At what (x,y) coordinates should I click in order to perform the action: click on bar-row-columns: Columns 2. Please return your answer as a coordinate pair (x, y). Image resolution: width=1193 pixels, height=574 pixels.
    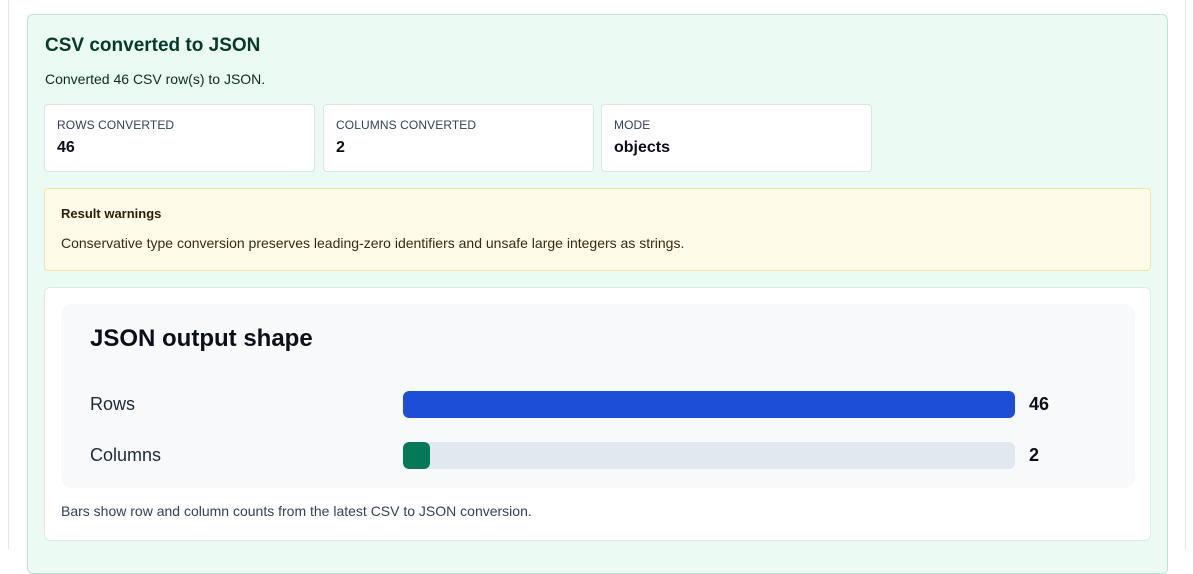
    Looking at the image, I should click on (598, 456).